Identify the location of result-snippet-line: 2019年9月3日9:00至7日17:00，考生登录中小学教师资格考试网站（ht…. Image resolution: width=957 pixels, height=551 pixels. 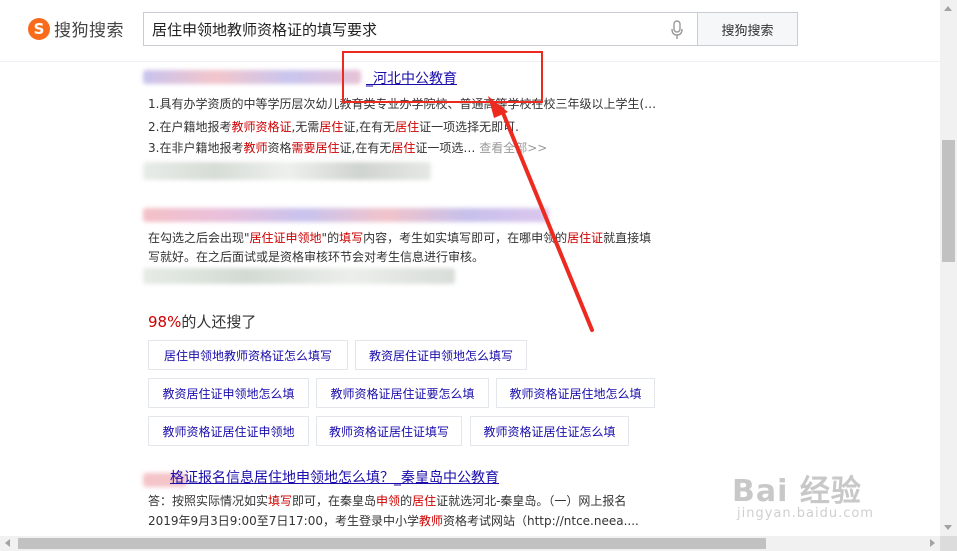
(393, 521).